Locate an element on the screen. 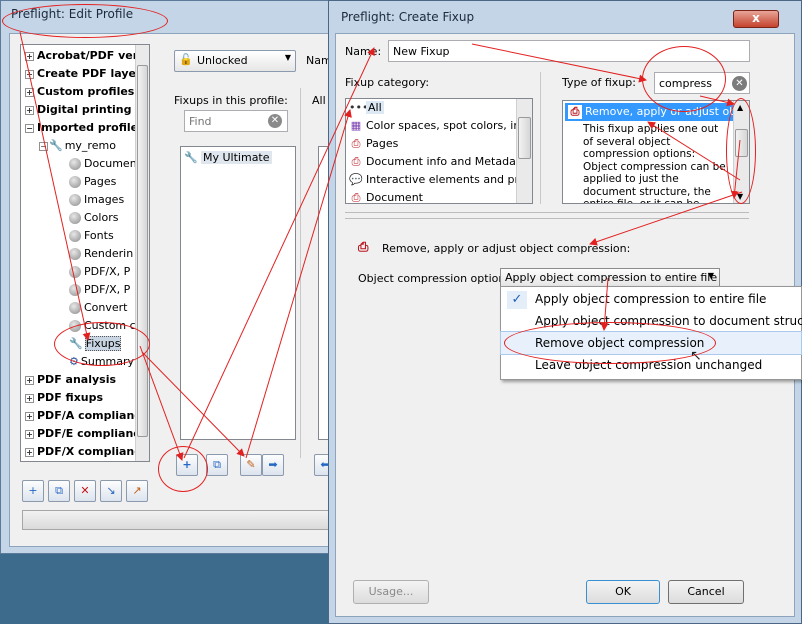  category-scrollbar is located at coordinates (524, 151).